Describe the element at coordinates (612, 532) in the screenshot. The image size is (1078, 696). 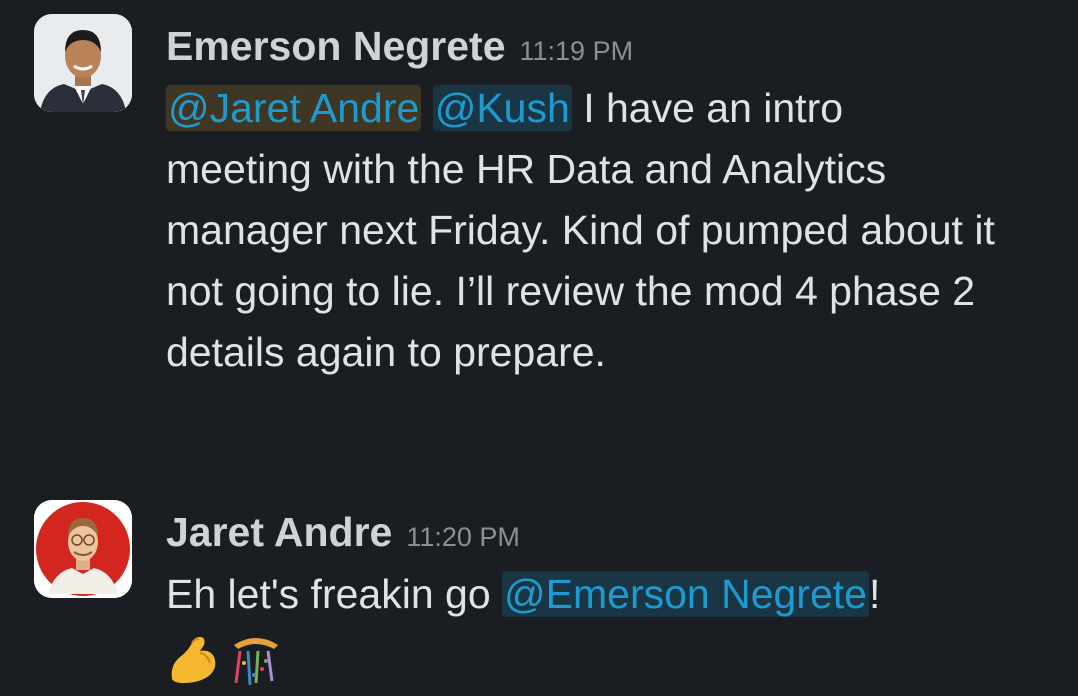
I see `message-header: Jaret Andre 11:20 PM` at that location.